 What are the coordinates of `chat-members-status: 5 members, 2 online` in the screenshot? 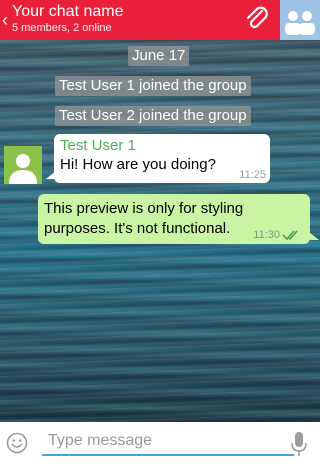 It's located at (62, 28).